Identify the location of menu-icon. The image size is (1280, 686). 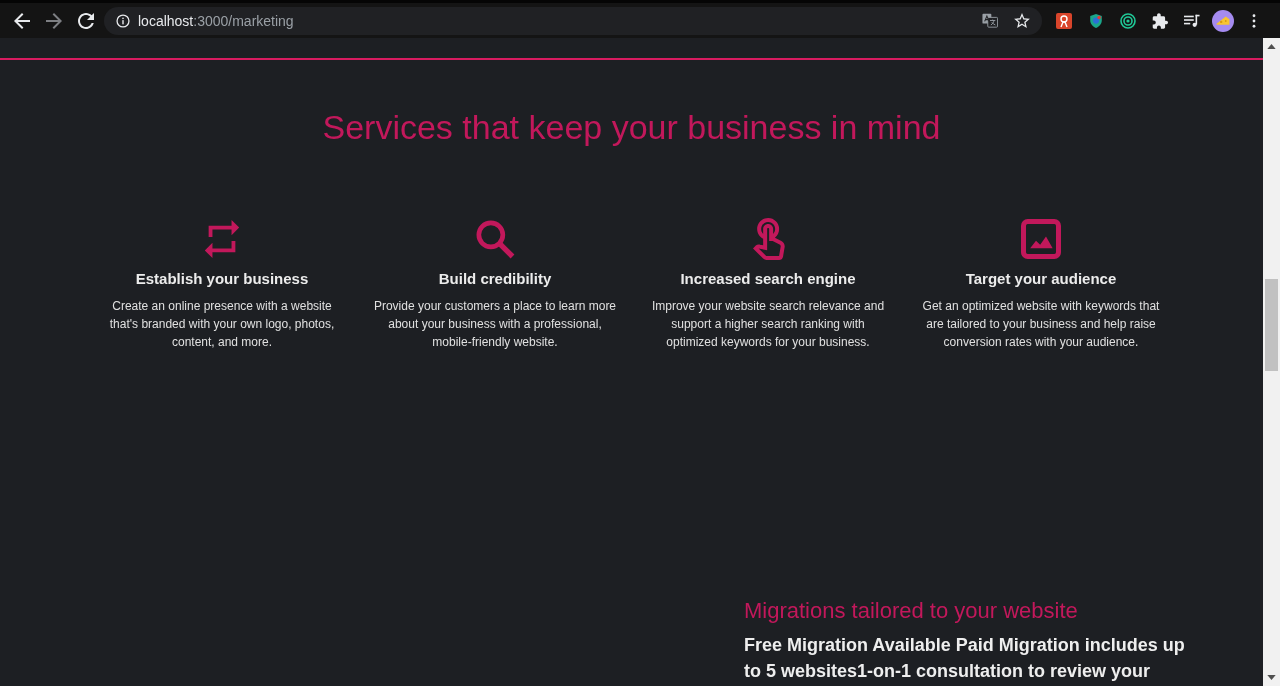
(1254, 20).